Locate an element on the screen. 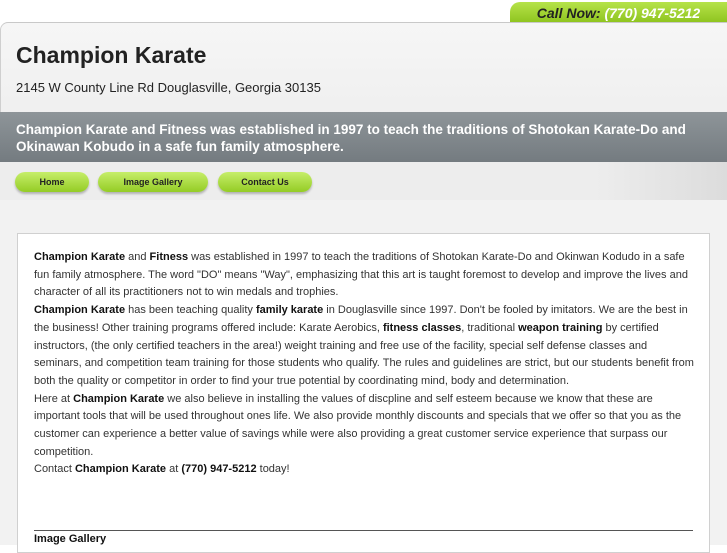 Image resolution: width=727 pixels, height=553 pixels. call-now-banner: Call Now: (770) 947-5212 is located at coordinates (618, 13).